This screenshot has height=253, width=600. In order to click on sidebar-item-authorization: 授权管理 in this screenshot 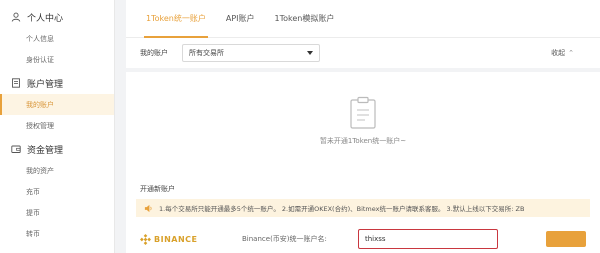, I will do `click(57, 125)`.